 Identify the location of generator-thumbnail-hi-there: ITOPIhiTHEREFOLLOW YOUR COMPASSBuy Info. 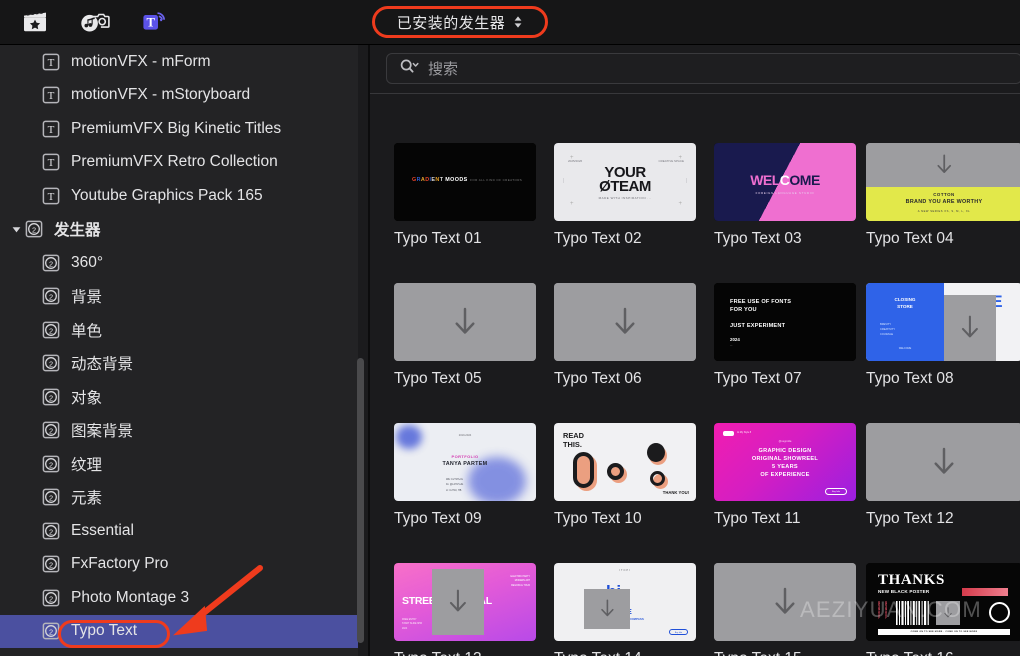
(625, 602).